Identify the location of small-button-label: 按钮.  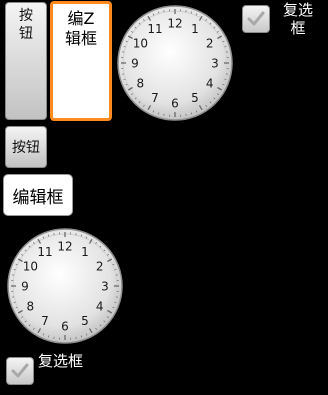
(26, 148).